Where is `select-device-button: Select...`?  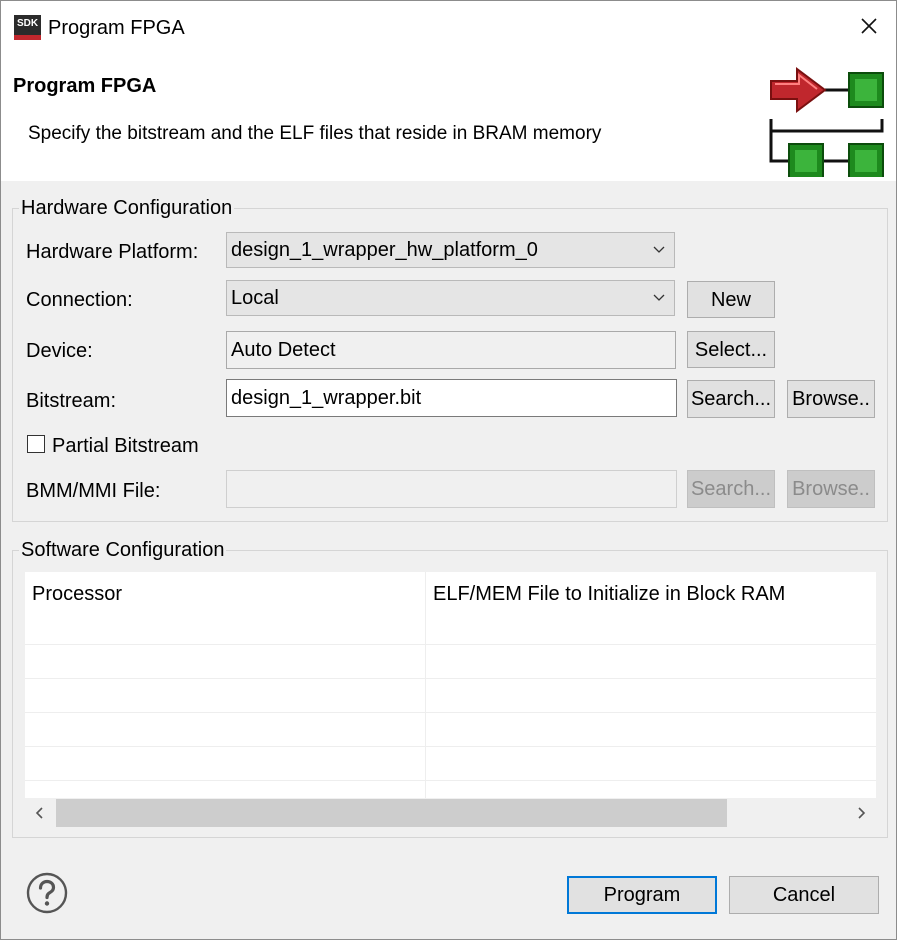 select-device-button: Select... is located at coordinates (731, 349).